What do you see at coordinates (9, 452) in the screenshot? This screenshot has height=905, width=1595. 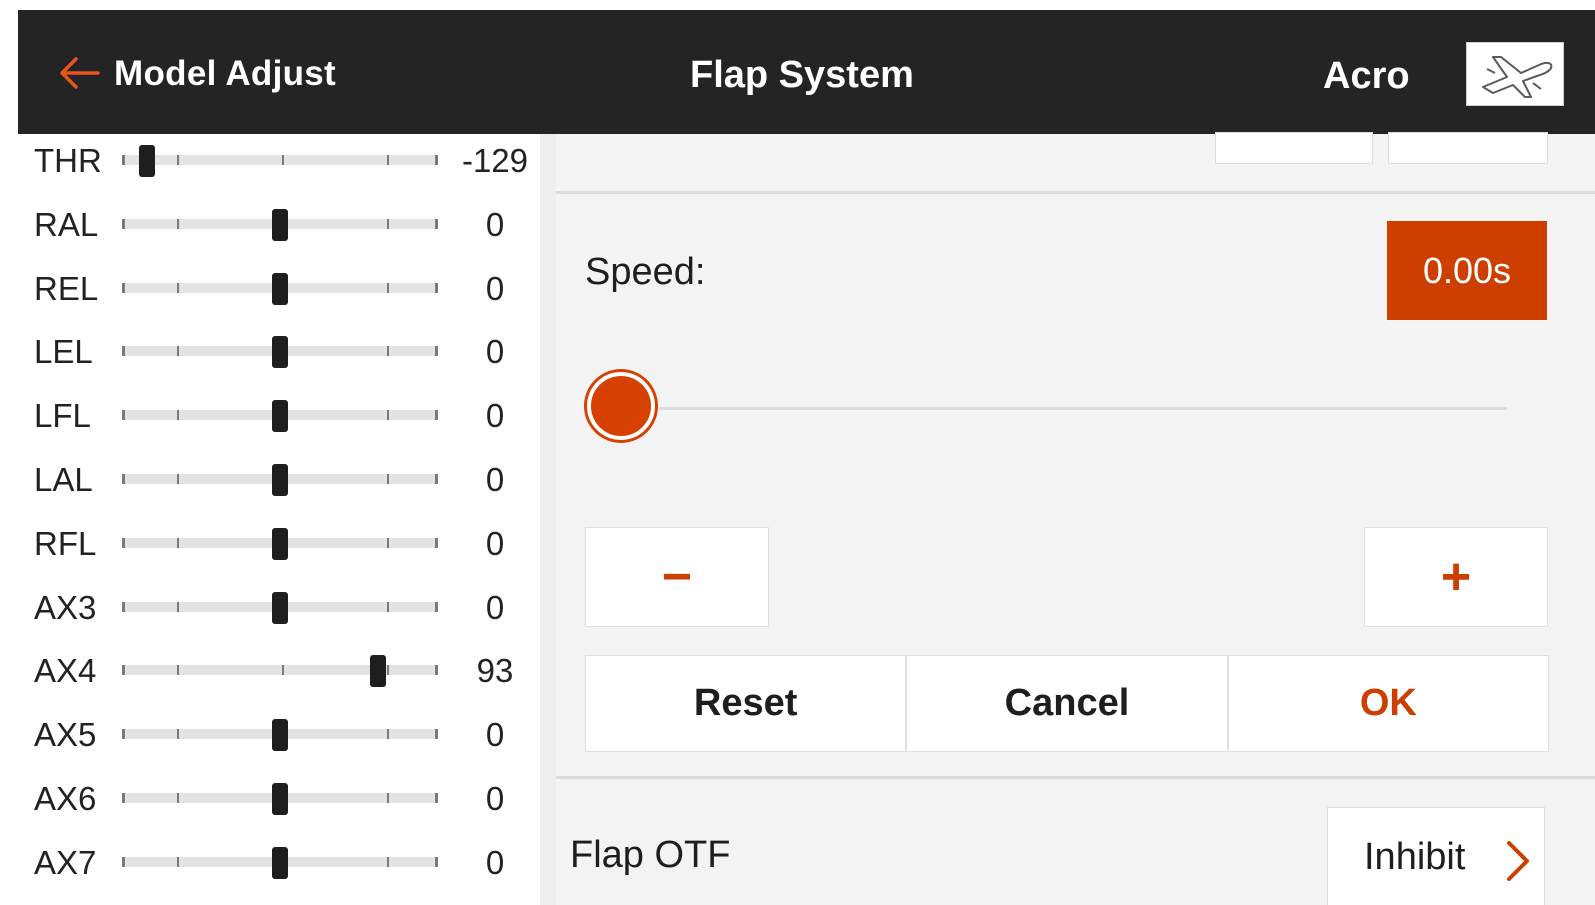 I see `left-border` at bounding box center [9, 452].